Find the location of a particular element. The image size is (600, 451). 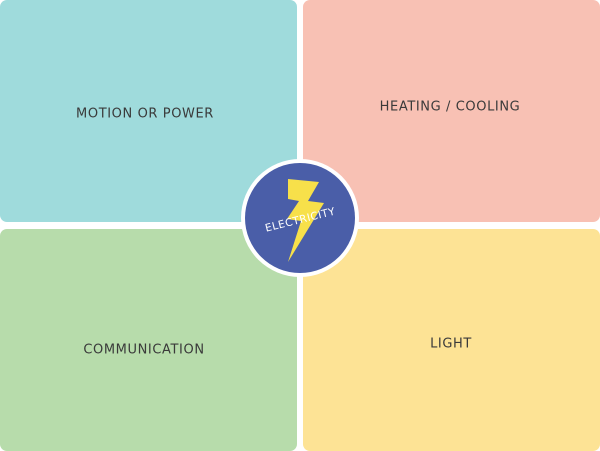

quadrant-label-motion-or-power: MOTION OR POWER is located at coordinates (145, 114).